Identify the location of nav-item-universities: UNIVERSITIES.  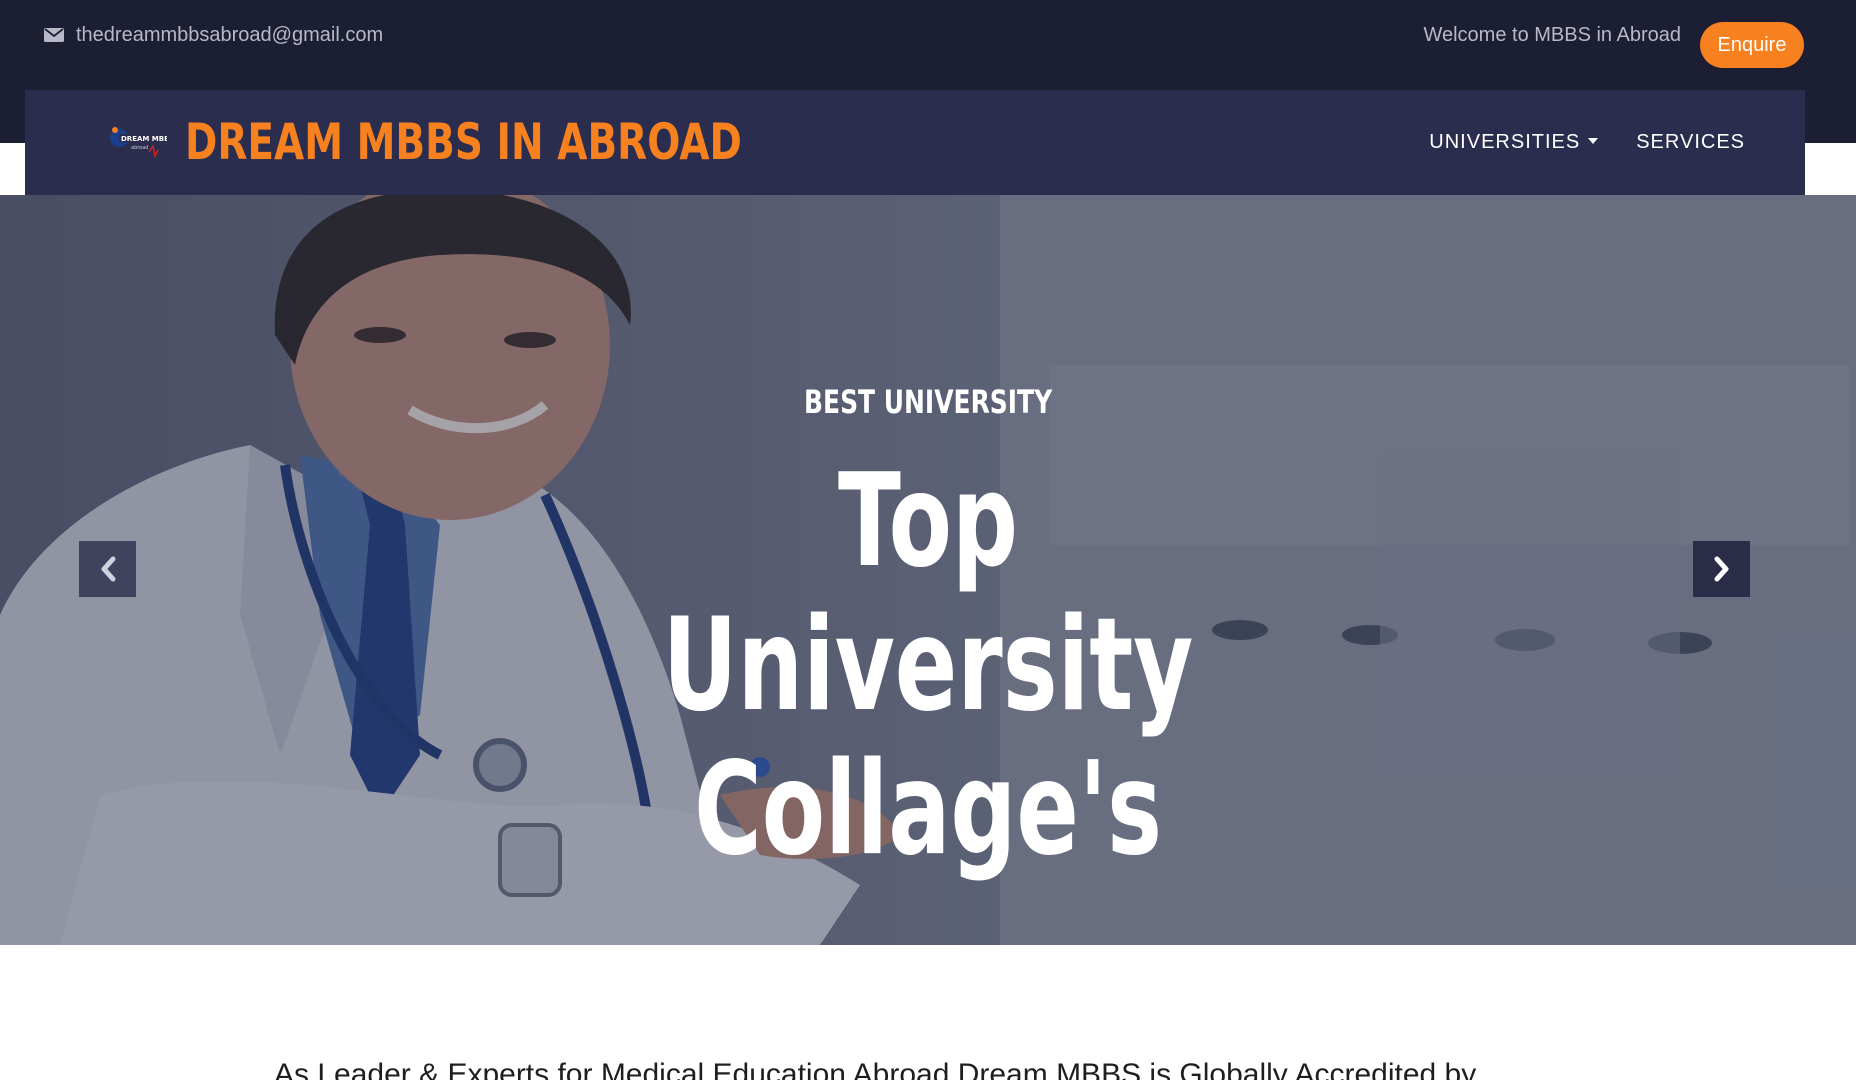
(1514, 142).